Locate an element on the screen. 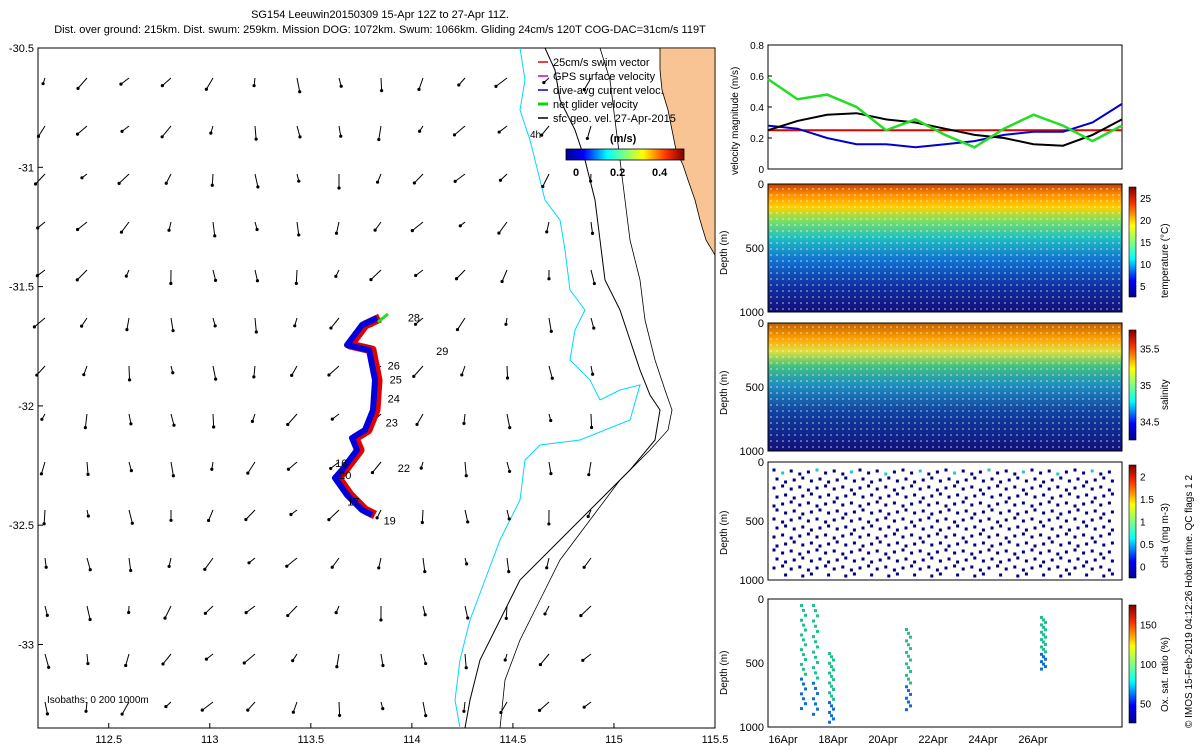 Image resolution: width=1200 pixels, height=750 pixels. oxygen-cbar-tick-label: 150 is located at coordinates (1148, 626).